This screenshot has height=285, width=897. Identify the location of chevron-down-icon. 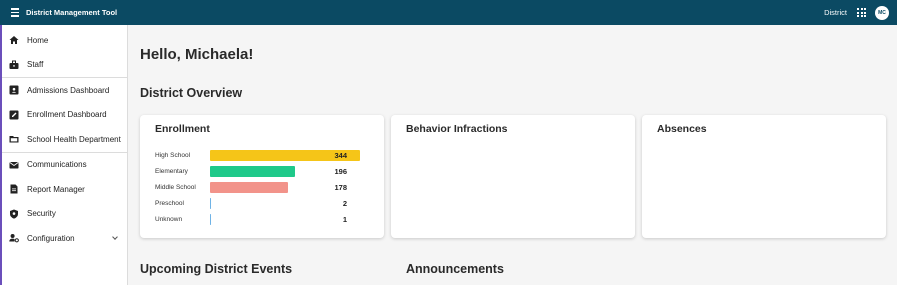
(115, 237).